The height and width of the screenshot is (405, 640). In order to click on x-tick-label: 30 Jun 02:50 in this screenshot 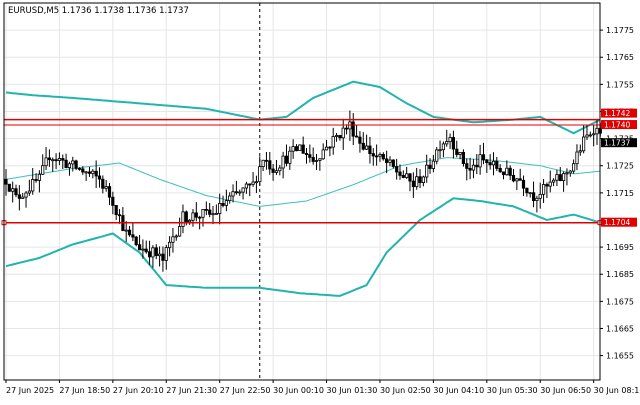, I will do `click(405, 390)`.